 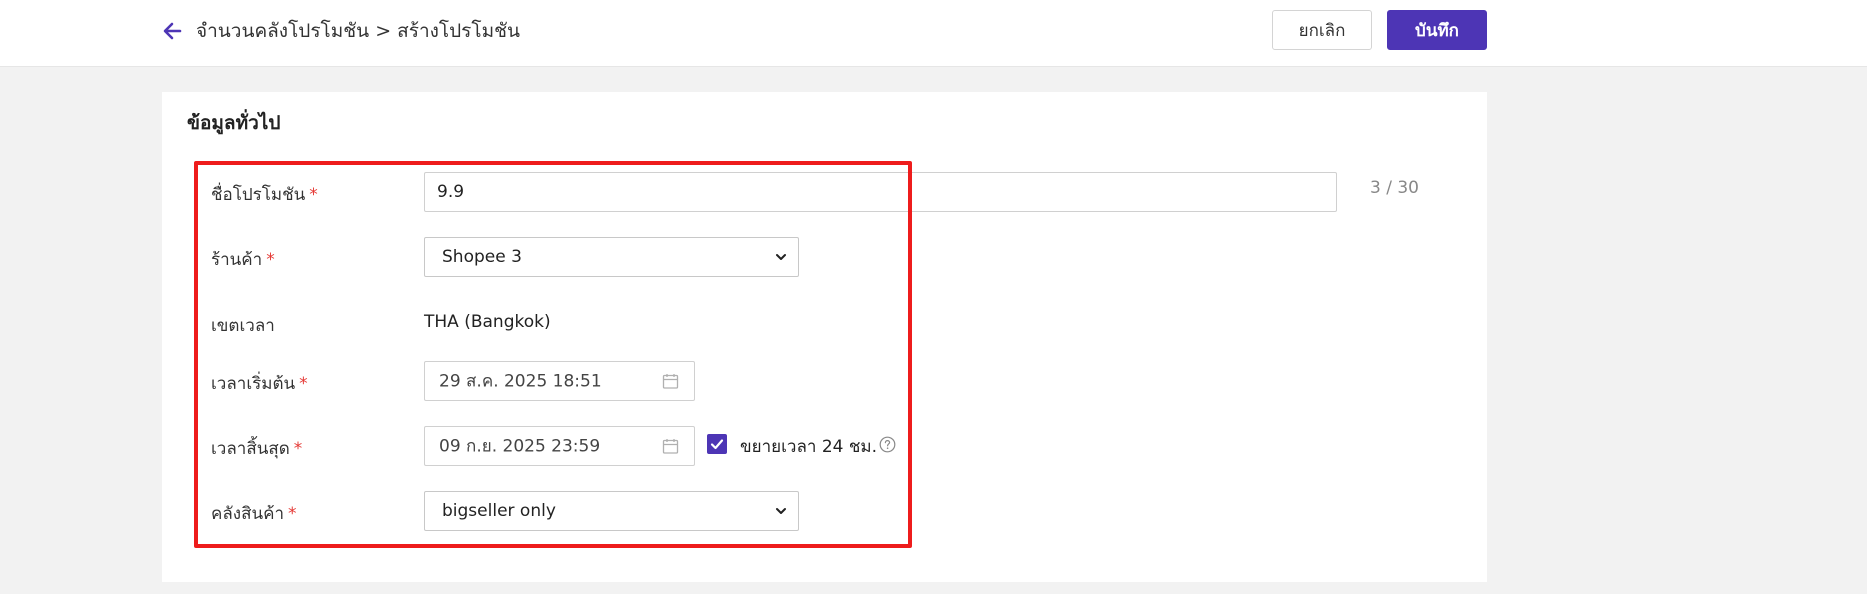 I want to click on promo-name-label: ชื่อโปรโมชัน *, so click(x=264, y=194).